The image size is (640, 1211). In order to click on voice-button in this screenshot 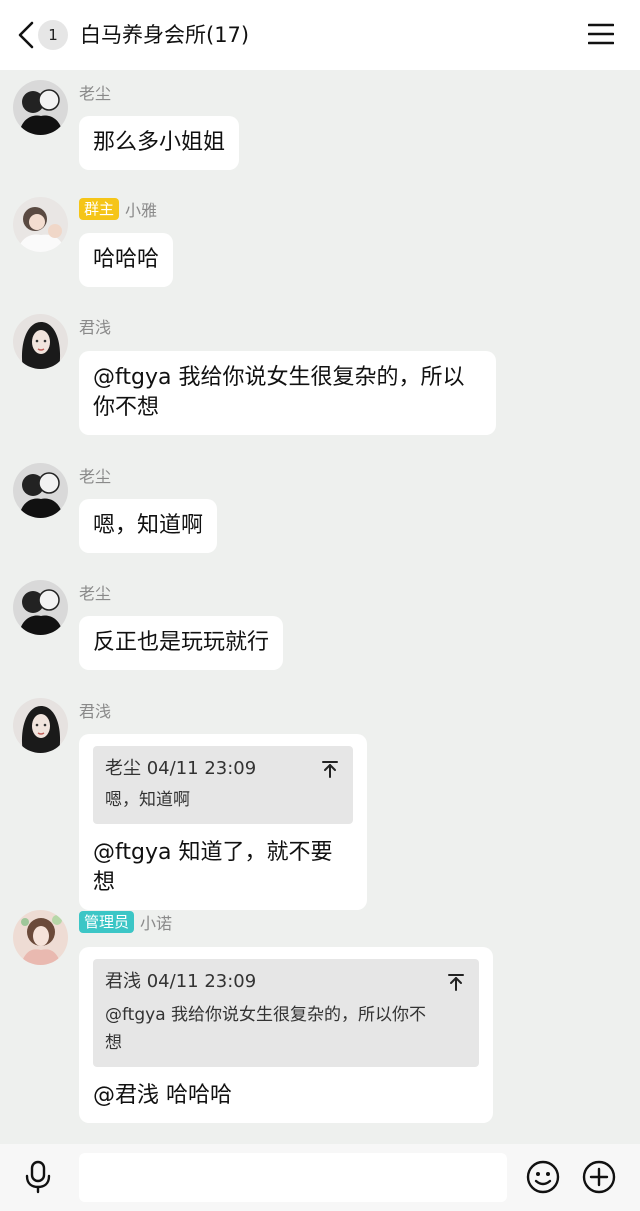, I will do `click(38, 1177)`.